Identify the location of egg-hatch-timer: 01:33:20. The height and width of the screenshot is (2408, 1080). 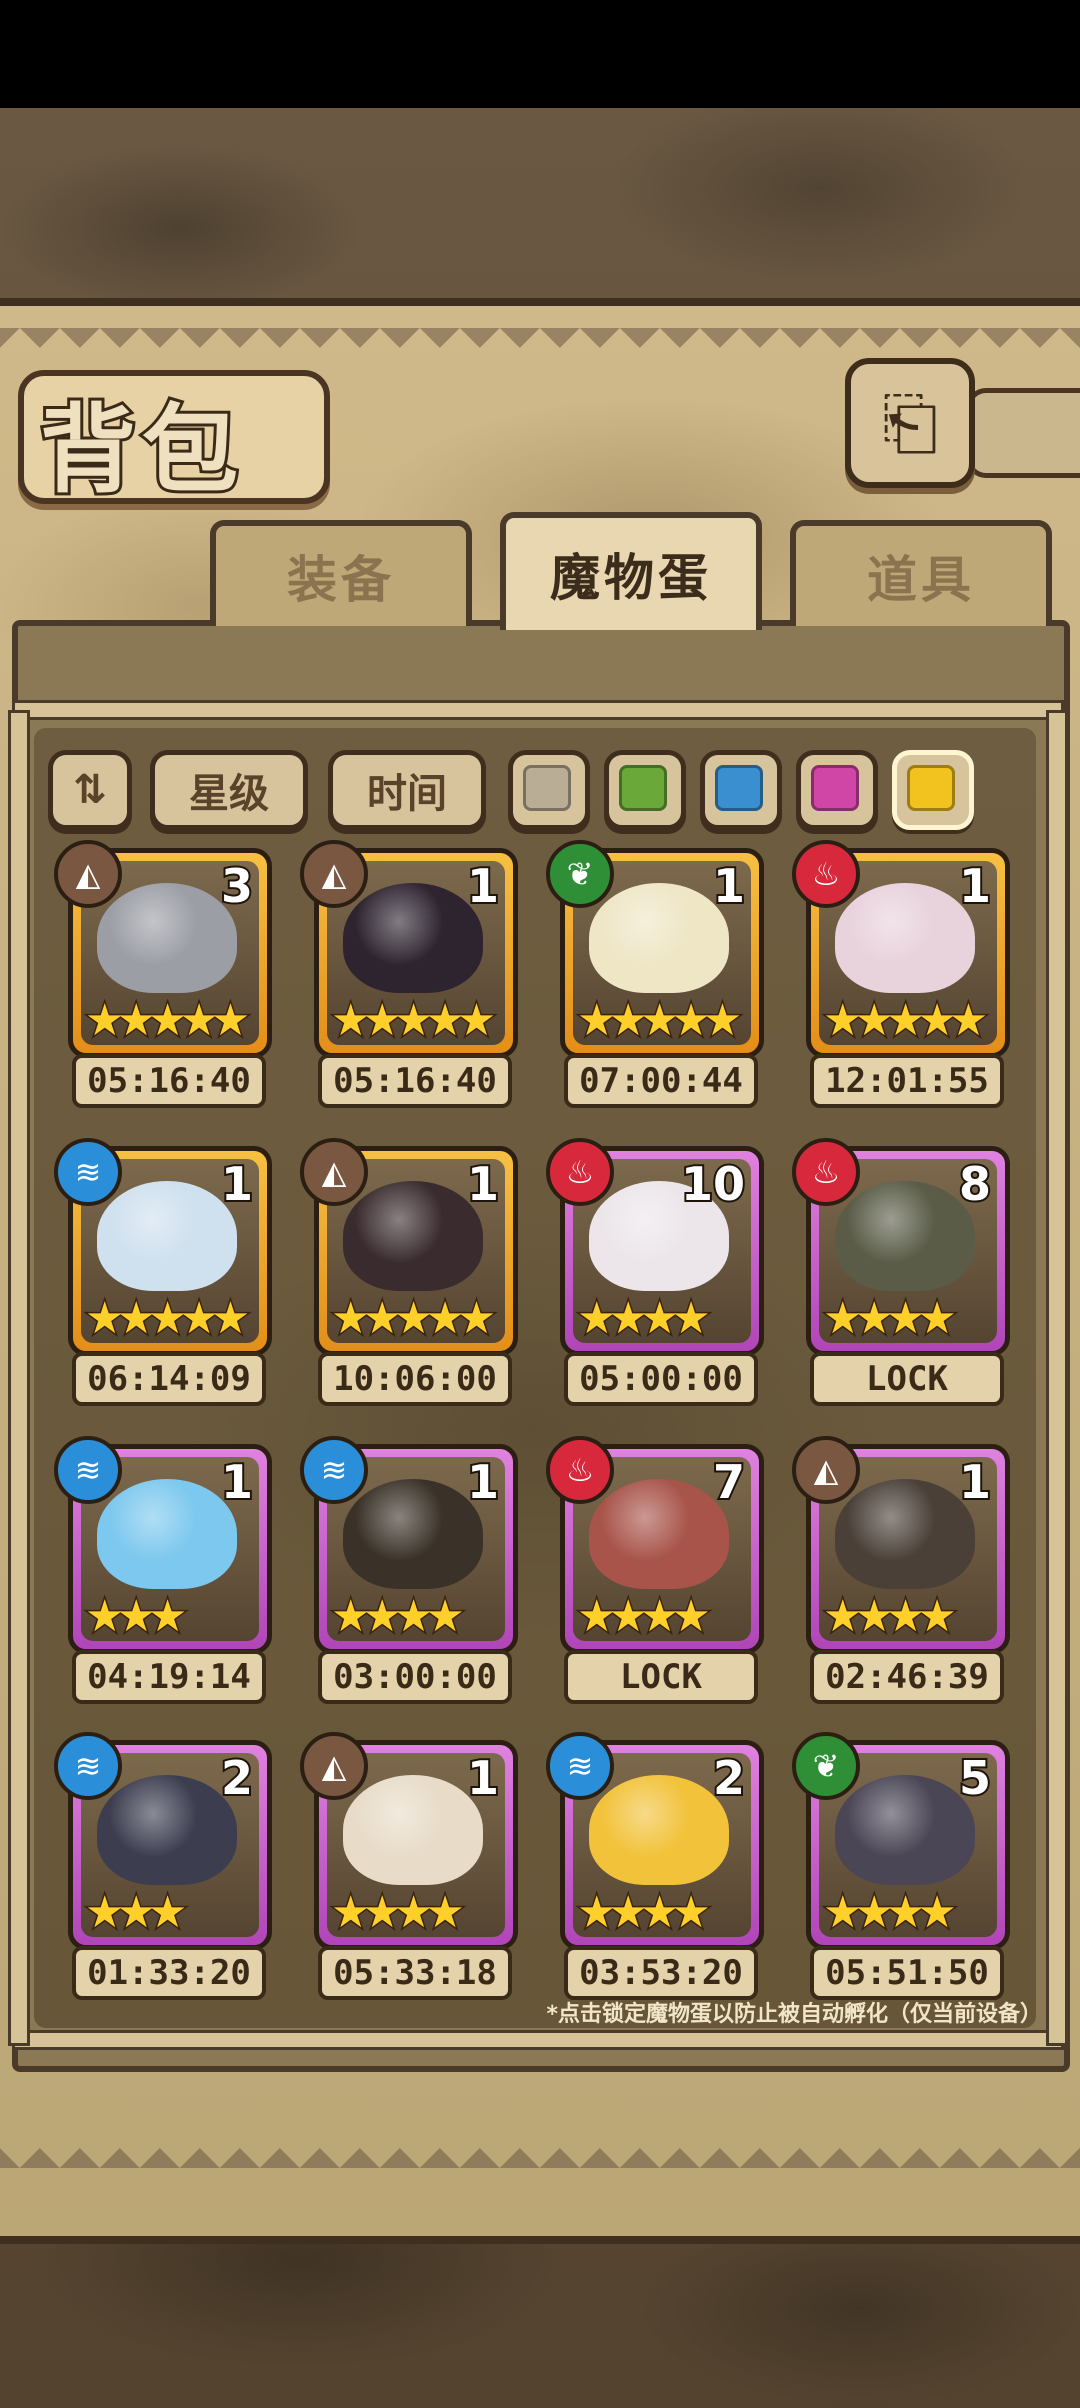
(169, 1973).